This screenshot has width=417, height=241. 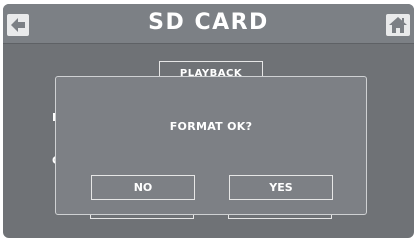 I want to click on no-button: NO, so click(x=143, y=187).